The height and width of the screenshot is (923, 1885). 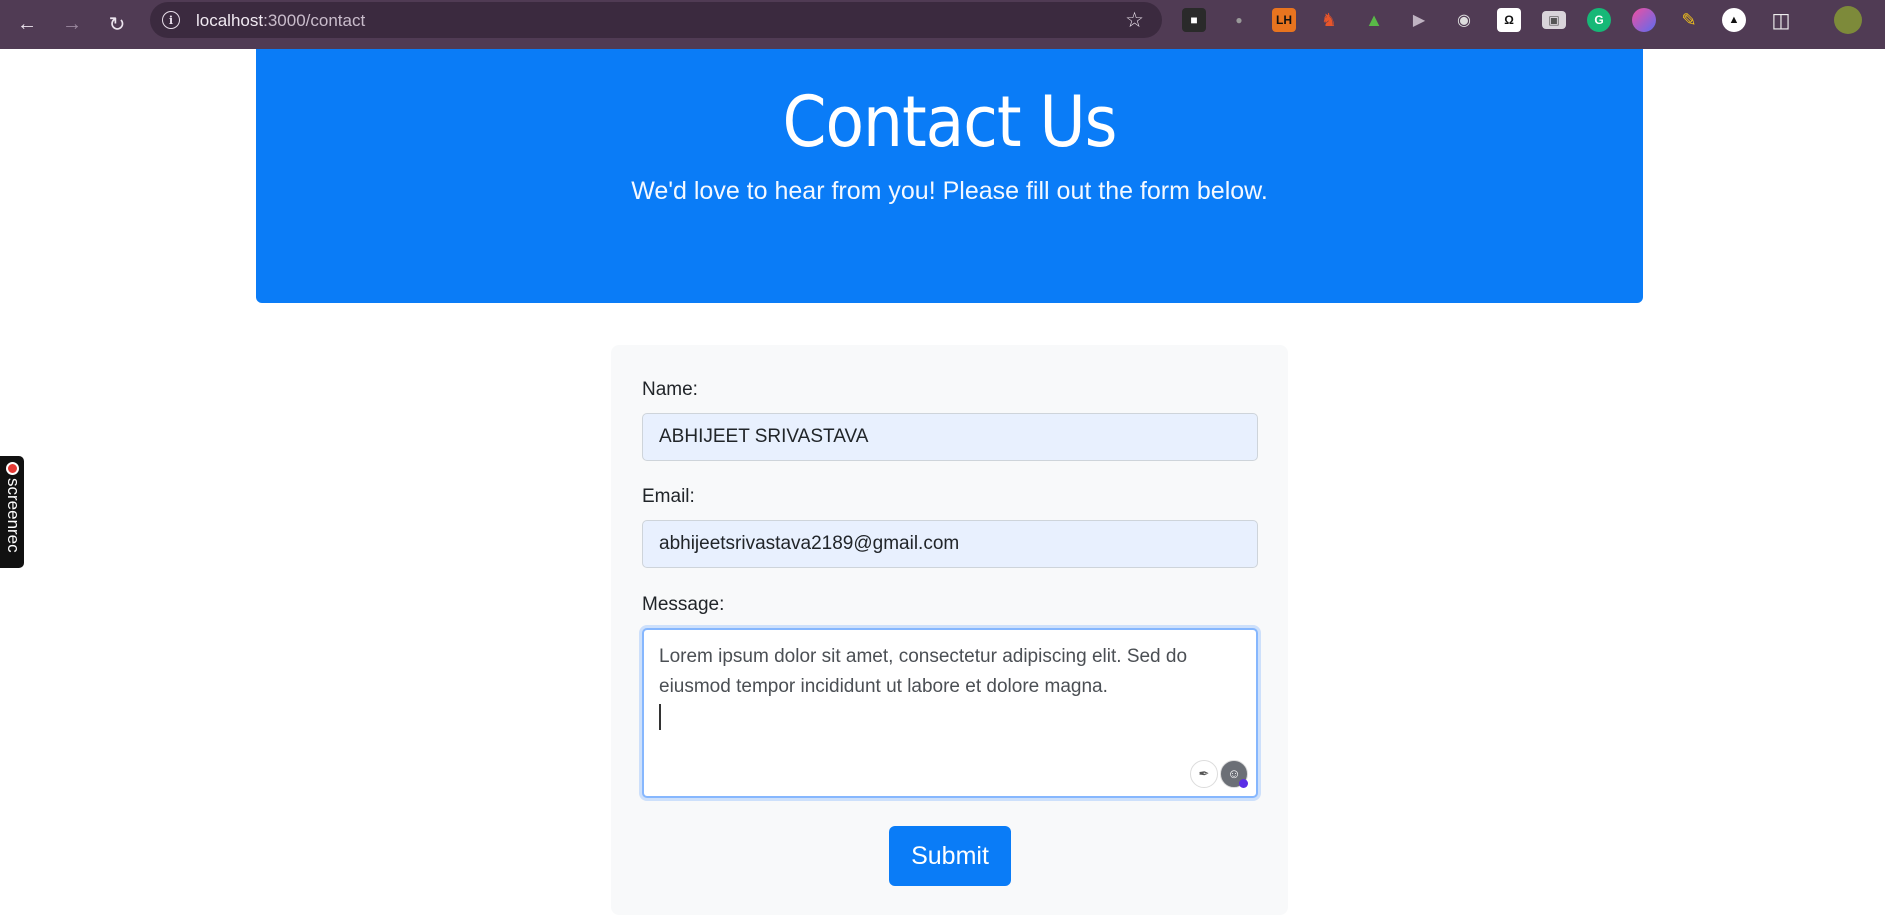 What do you see at coordinates (1464, 20) in the screenshot?
I see `cat-extension-icon: ◉` at bounding box center [1464, 20].